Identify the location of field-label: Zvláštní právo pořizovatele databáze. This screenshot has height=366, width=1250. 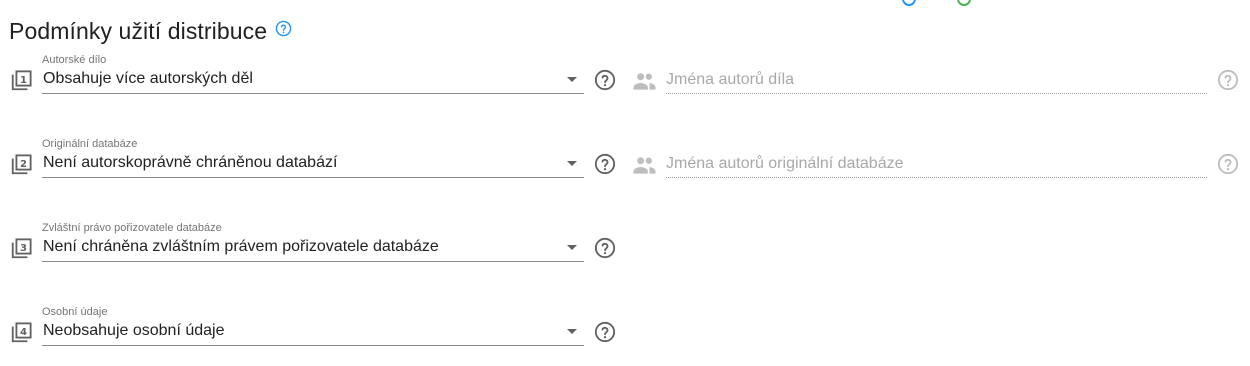
(132, 228).